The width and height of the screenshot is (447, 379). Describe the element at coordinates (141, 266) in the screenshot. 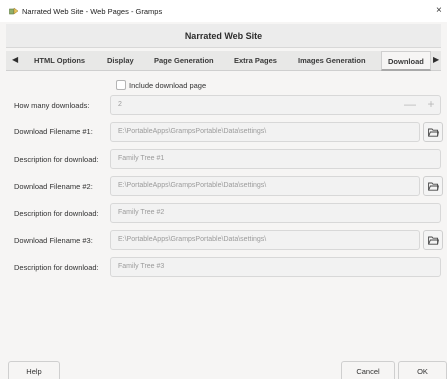

I see `download-description-3-value: Family Tree #3` at that location.